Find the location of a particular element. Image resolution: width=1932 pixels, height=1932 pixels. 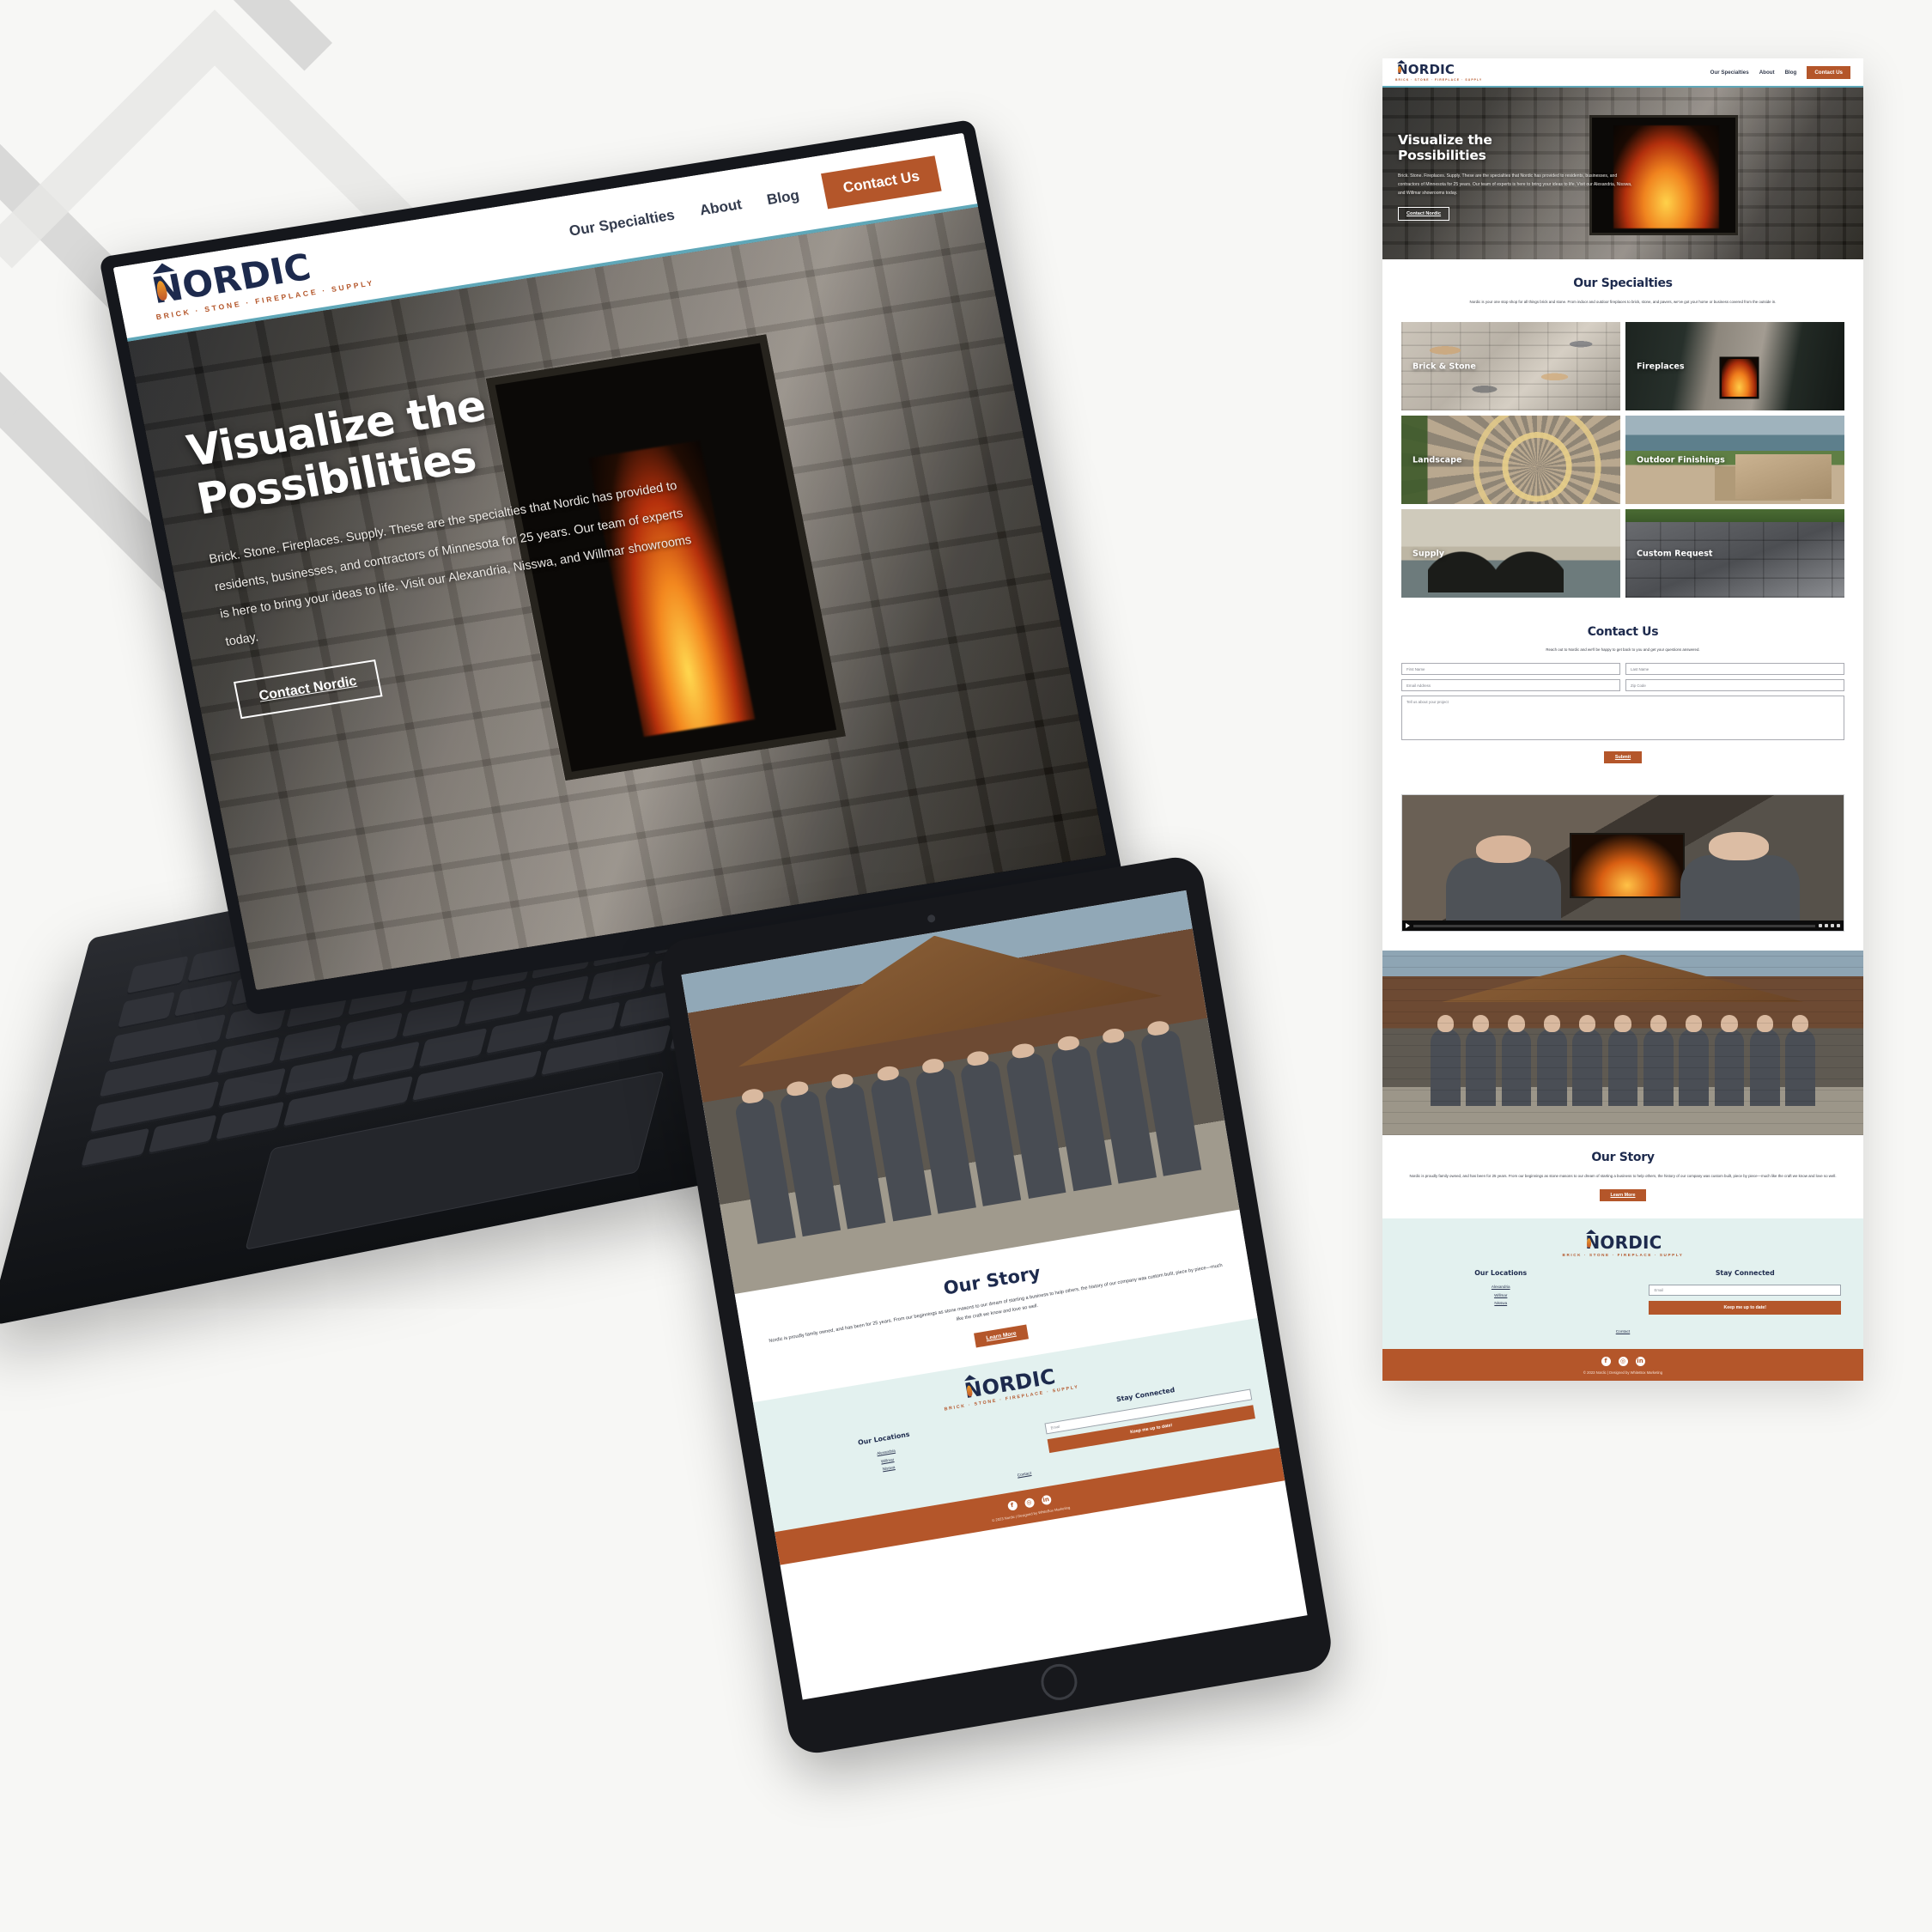

card-label: Supply is located at coordinates (1429, 554).